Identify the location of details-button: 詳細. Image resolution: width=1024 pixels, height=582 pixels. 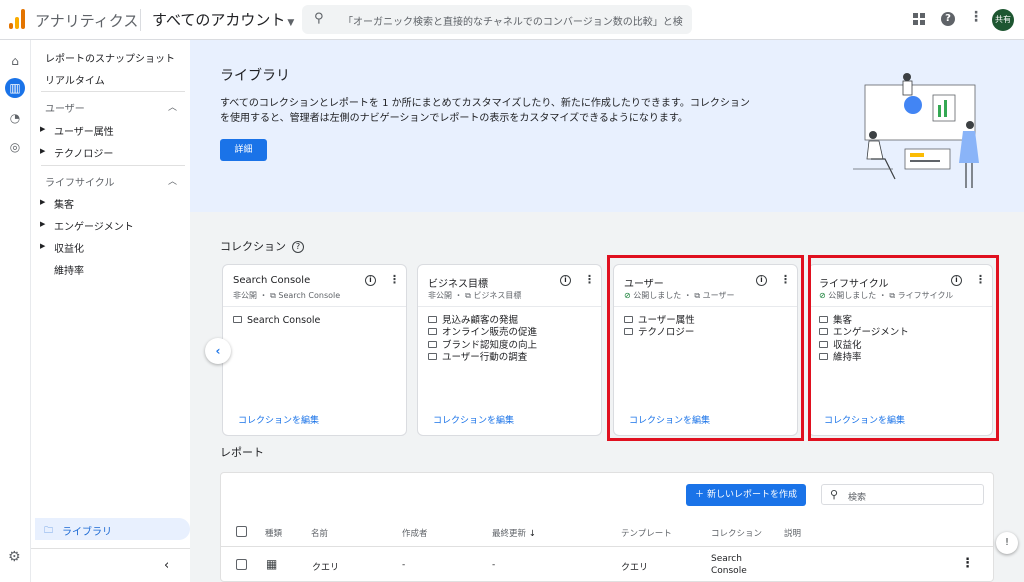
(243, 150).